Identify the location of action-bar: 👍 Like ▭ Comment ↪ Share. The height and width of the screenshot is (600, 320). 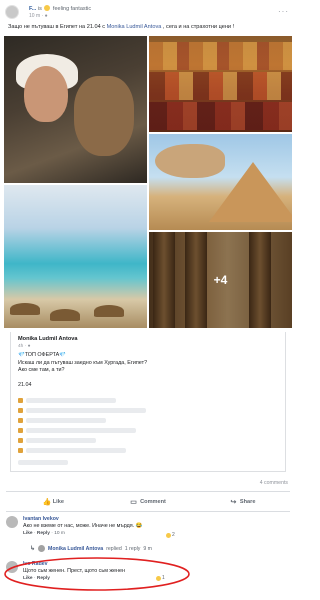
(148, 502).